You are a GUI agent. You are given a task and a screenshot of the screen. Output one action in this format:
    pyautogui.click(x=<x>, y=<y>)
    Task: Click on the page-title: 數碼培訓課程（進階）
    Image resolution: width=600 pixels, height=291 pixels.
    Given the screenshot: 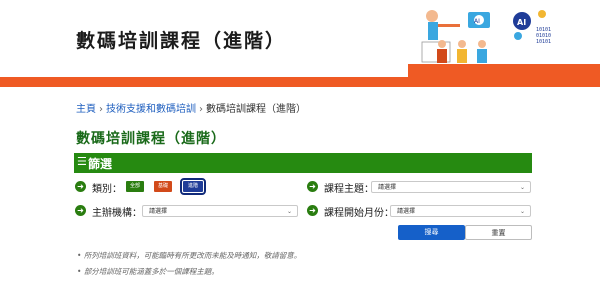 What is the action you would take?
    pyautogui.click(x=151, y=139)
    